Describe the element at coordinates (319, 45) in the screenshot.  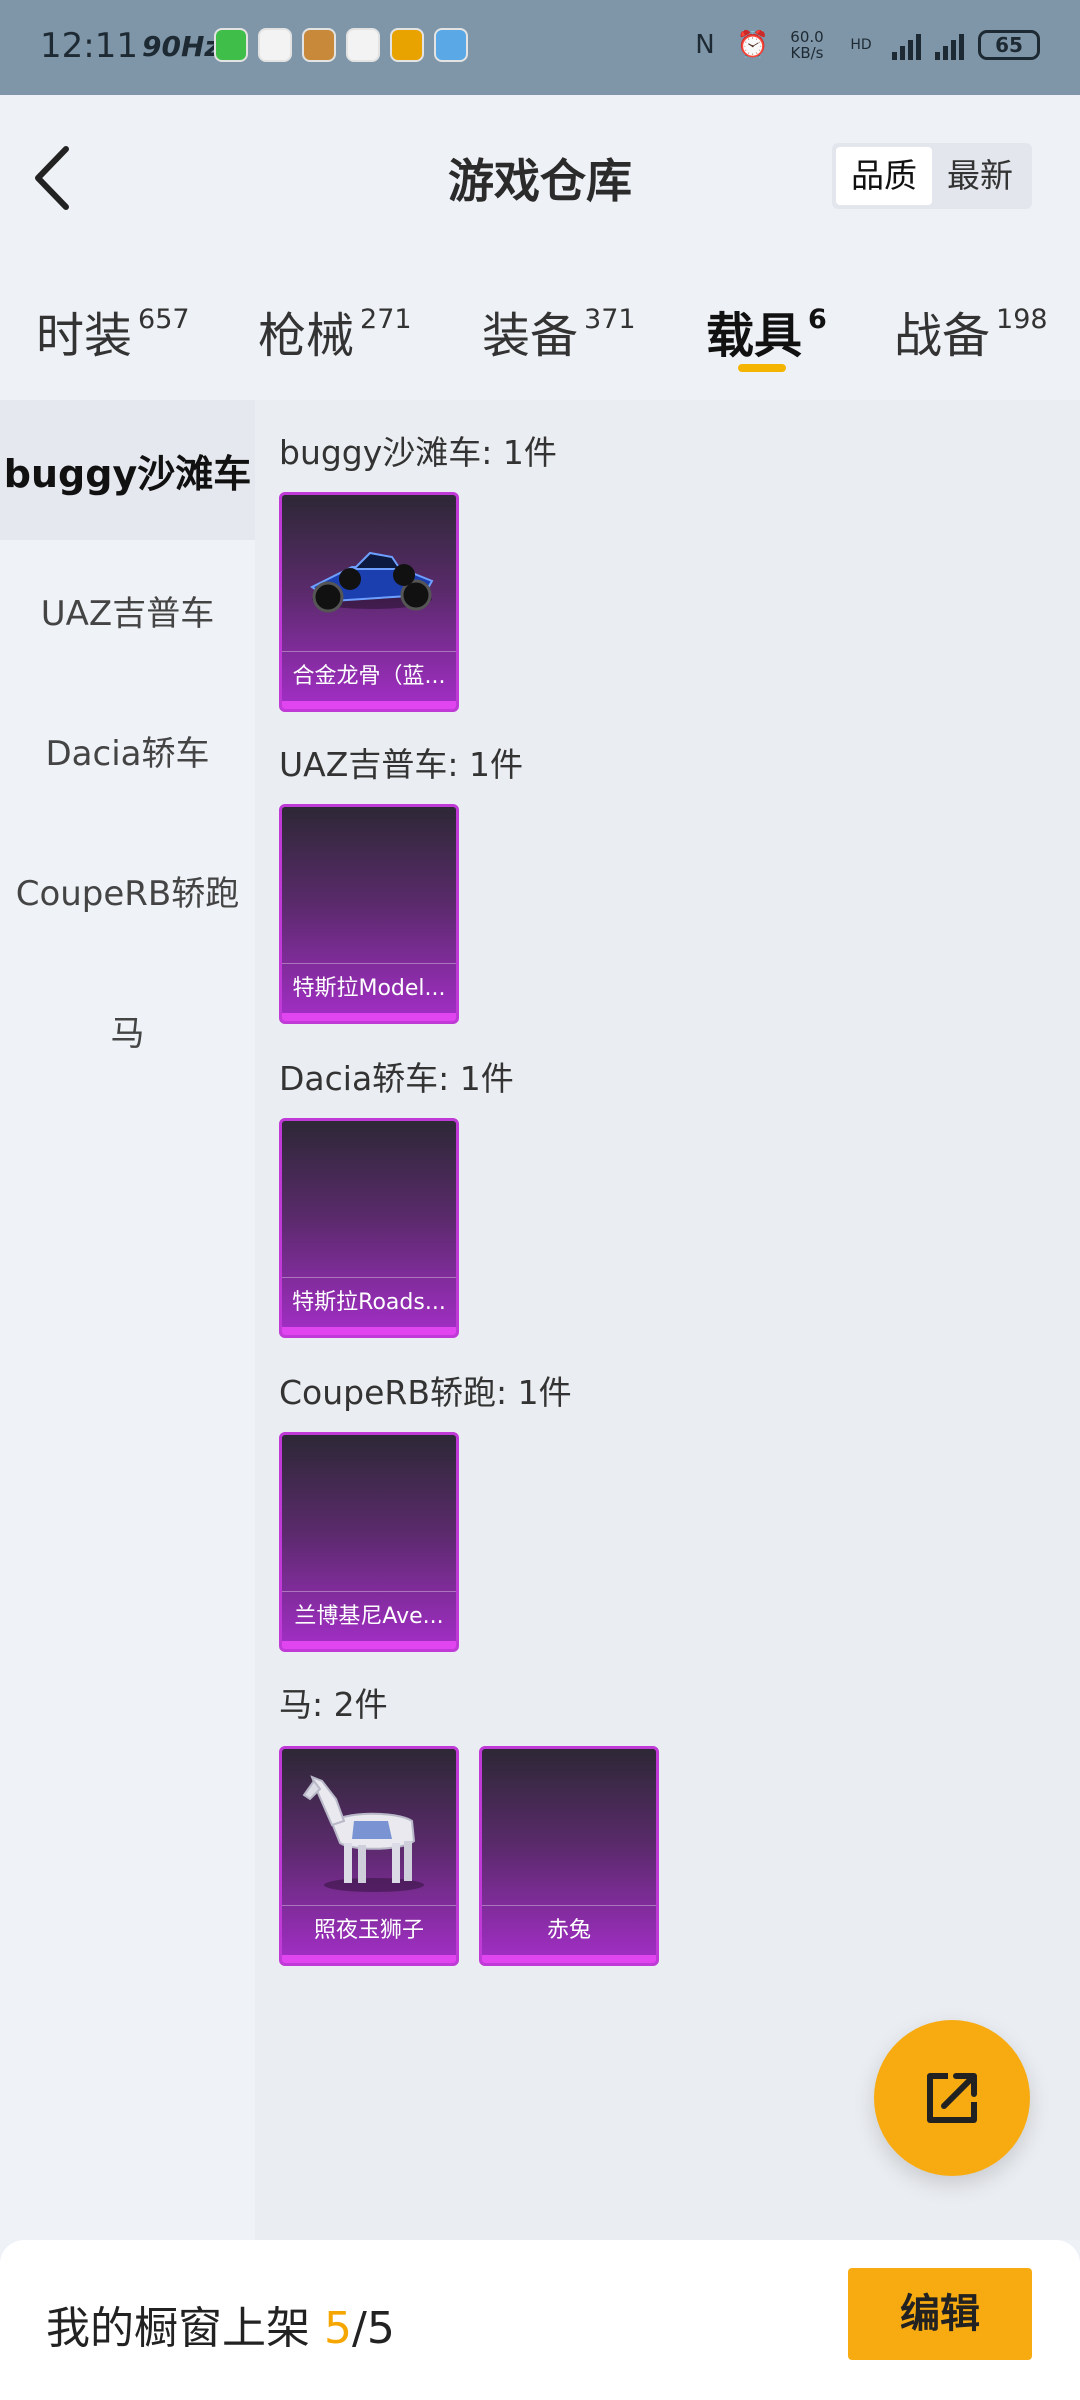
I see `store-icon` at that location.